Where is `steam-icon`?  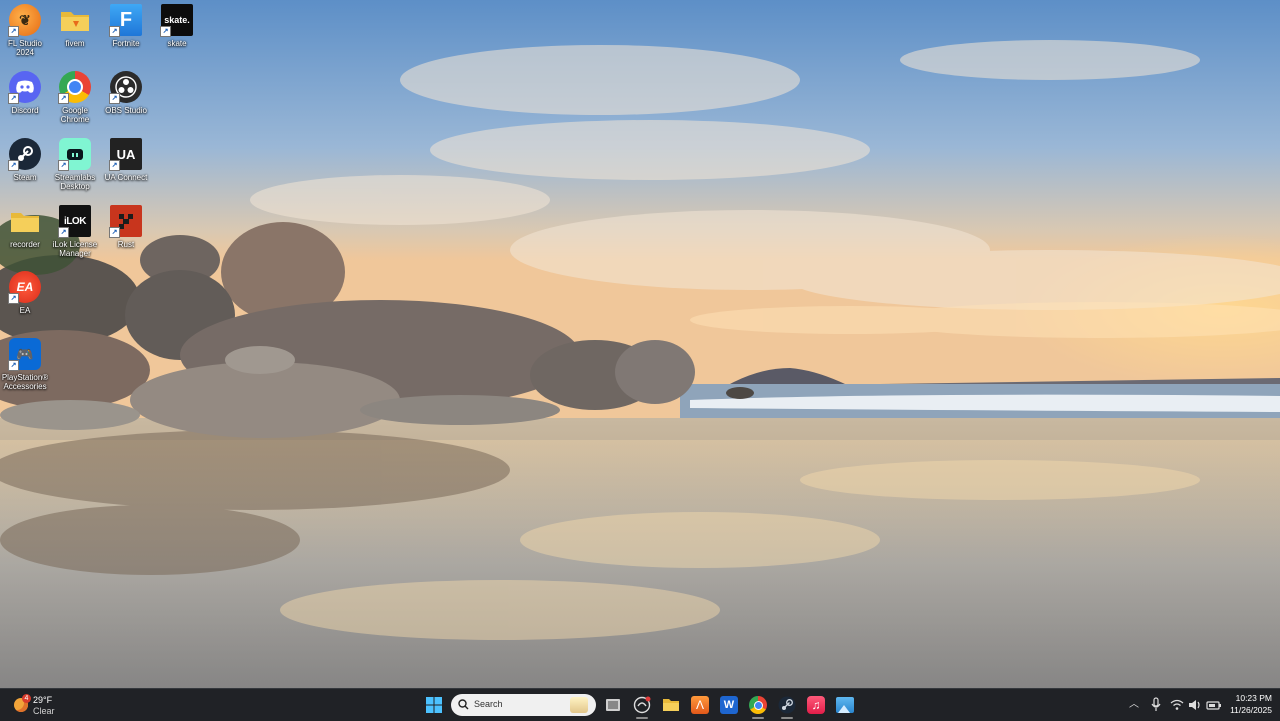 steam-icon is located at coordinates (787, 705).